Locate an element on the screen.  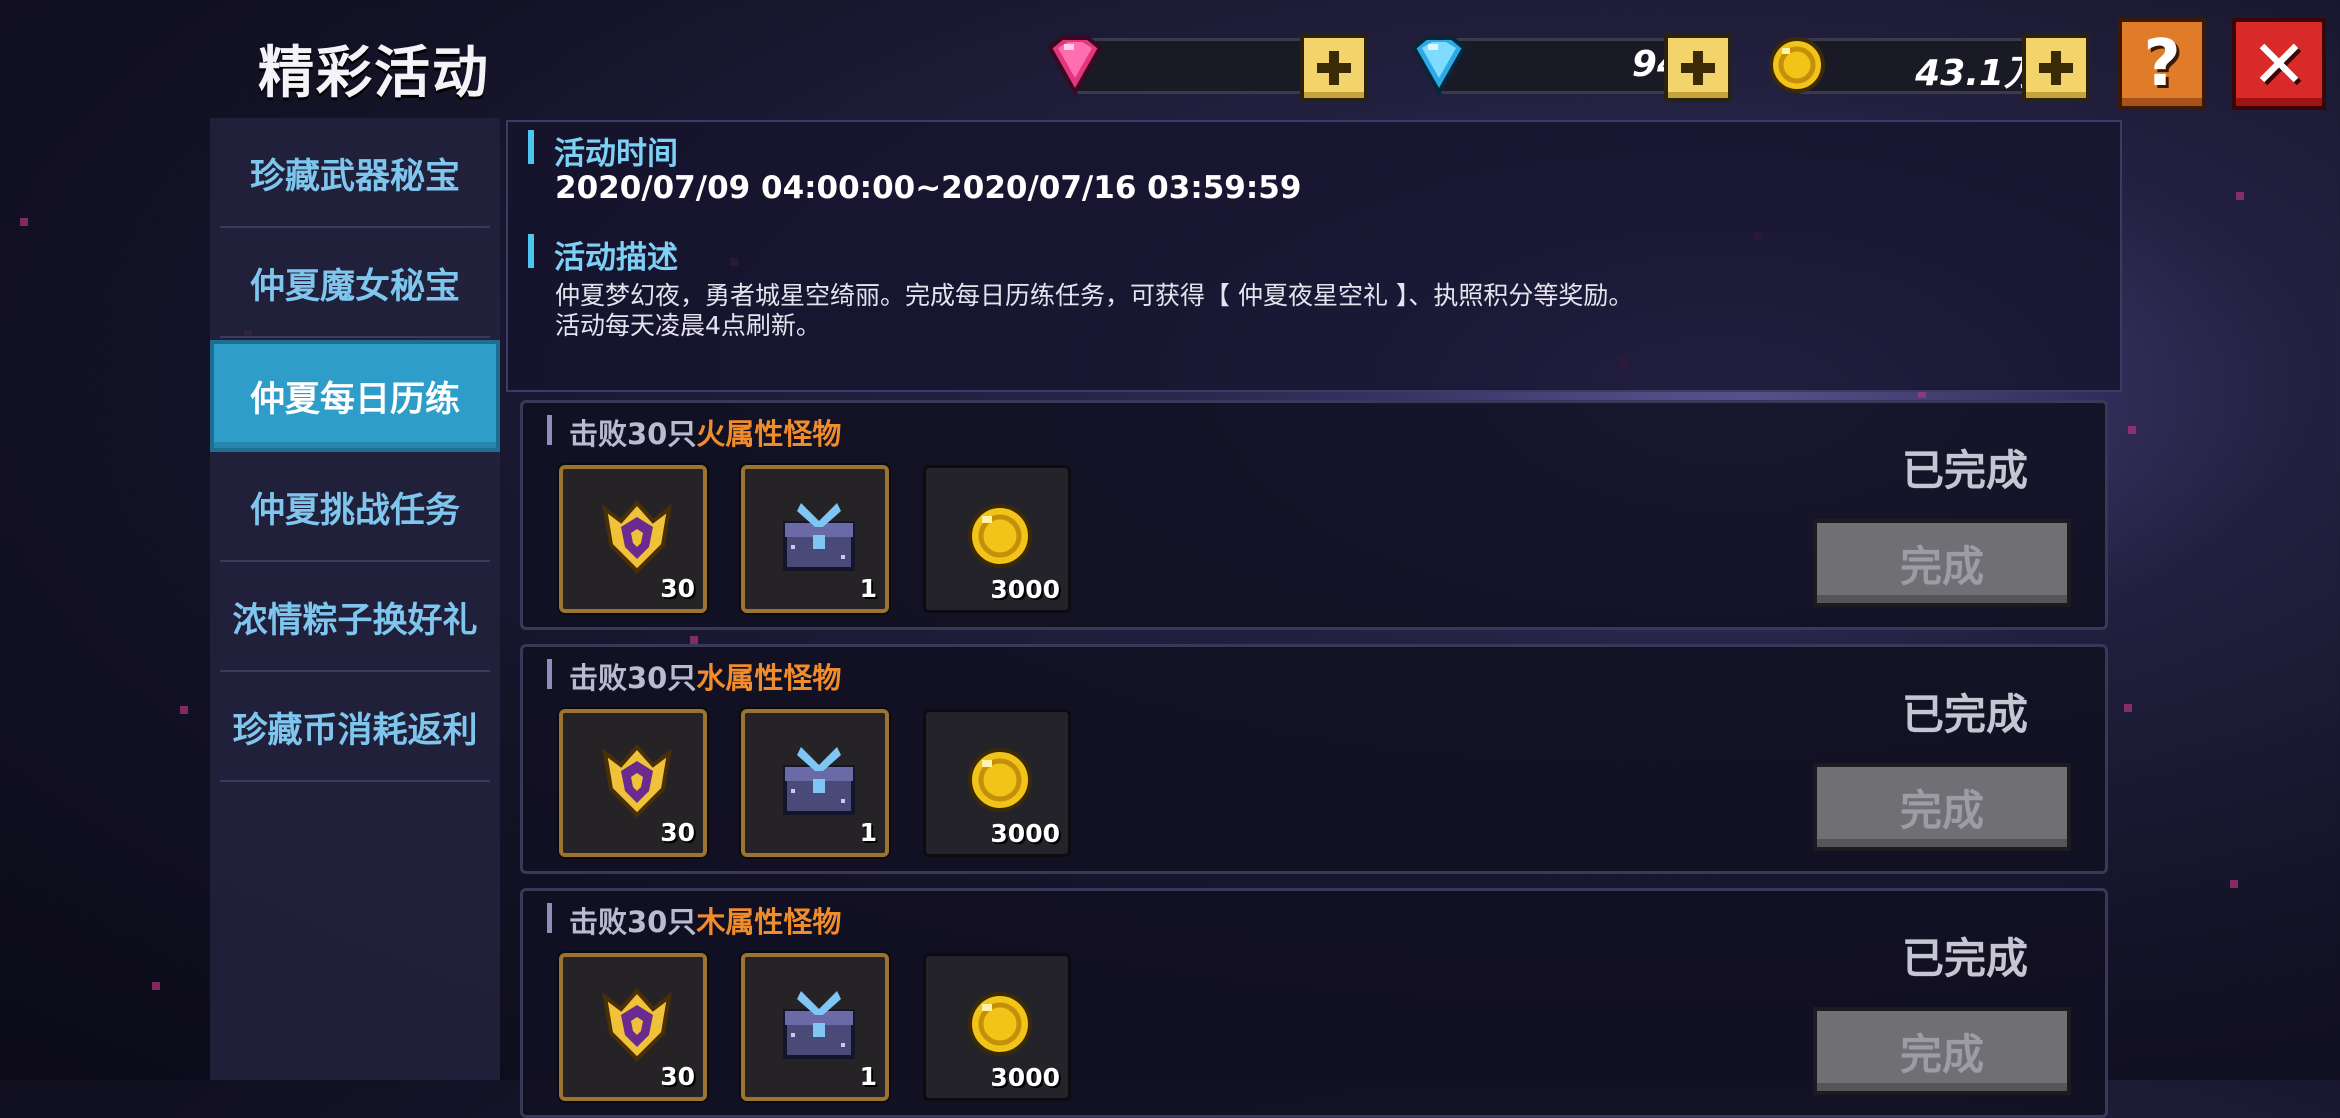
task-title: 击败30只木属性怪物 is located at coordinates (705, 920).